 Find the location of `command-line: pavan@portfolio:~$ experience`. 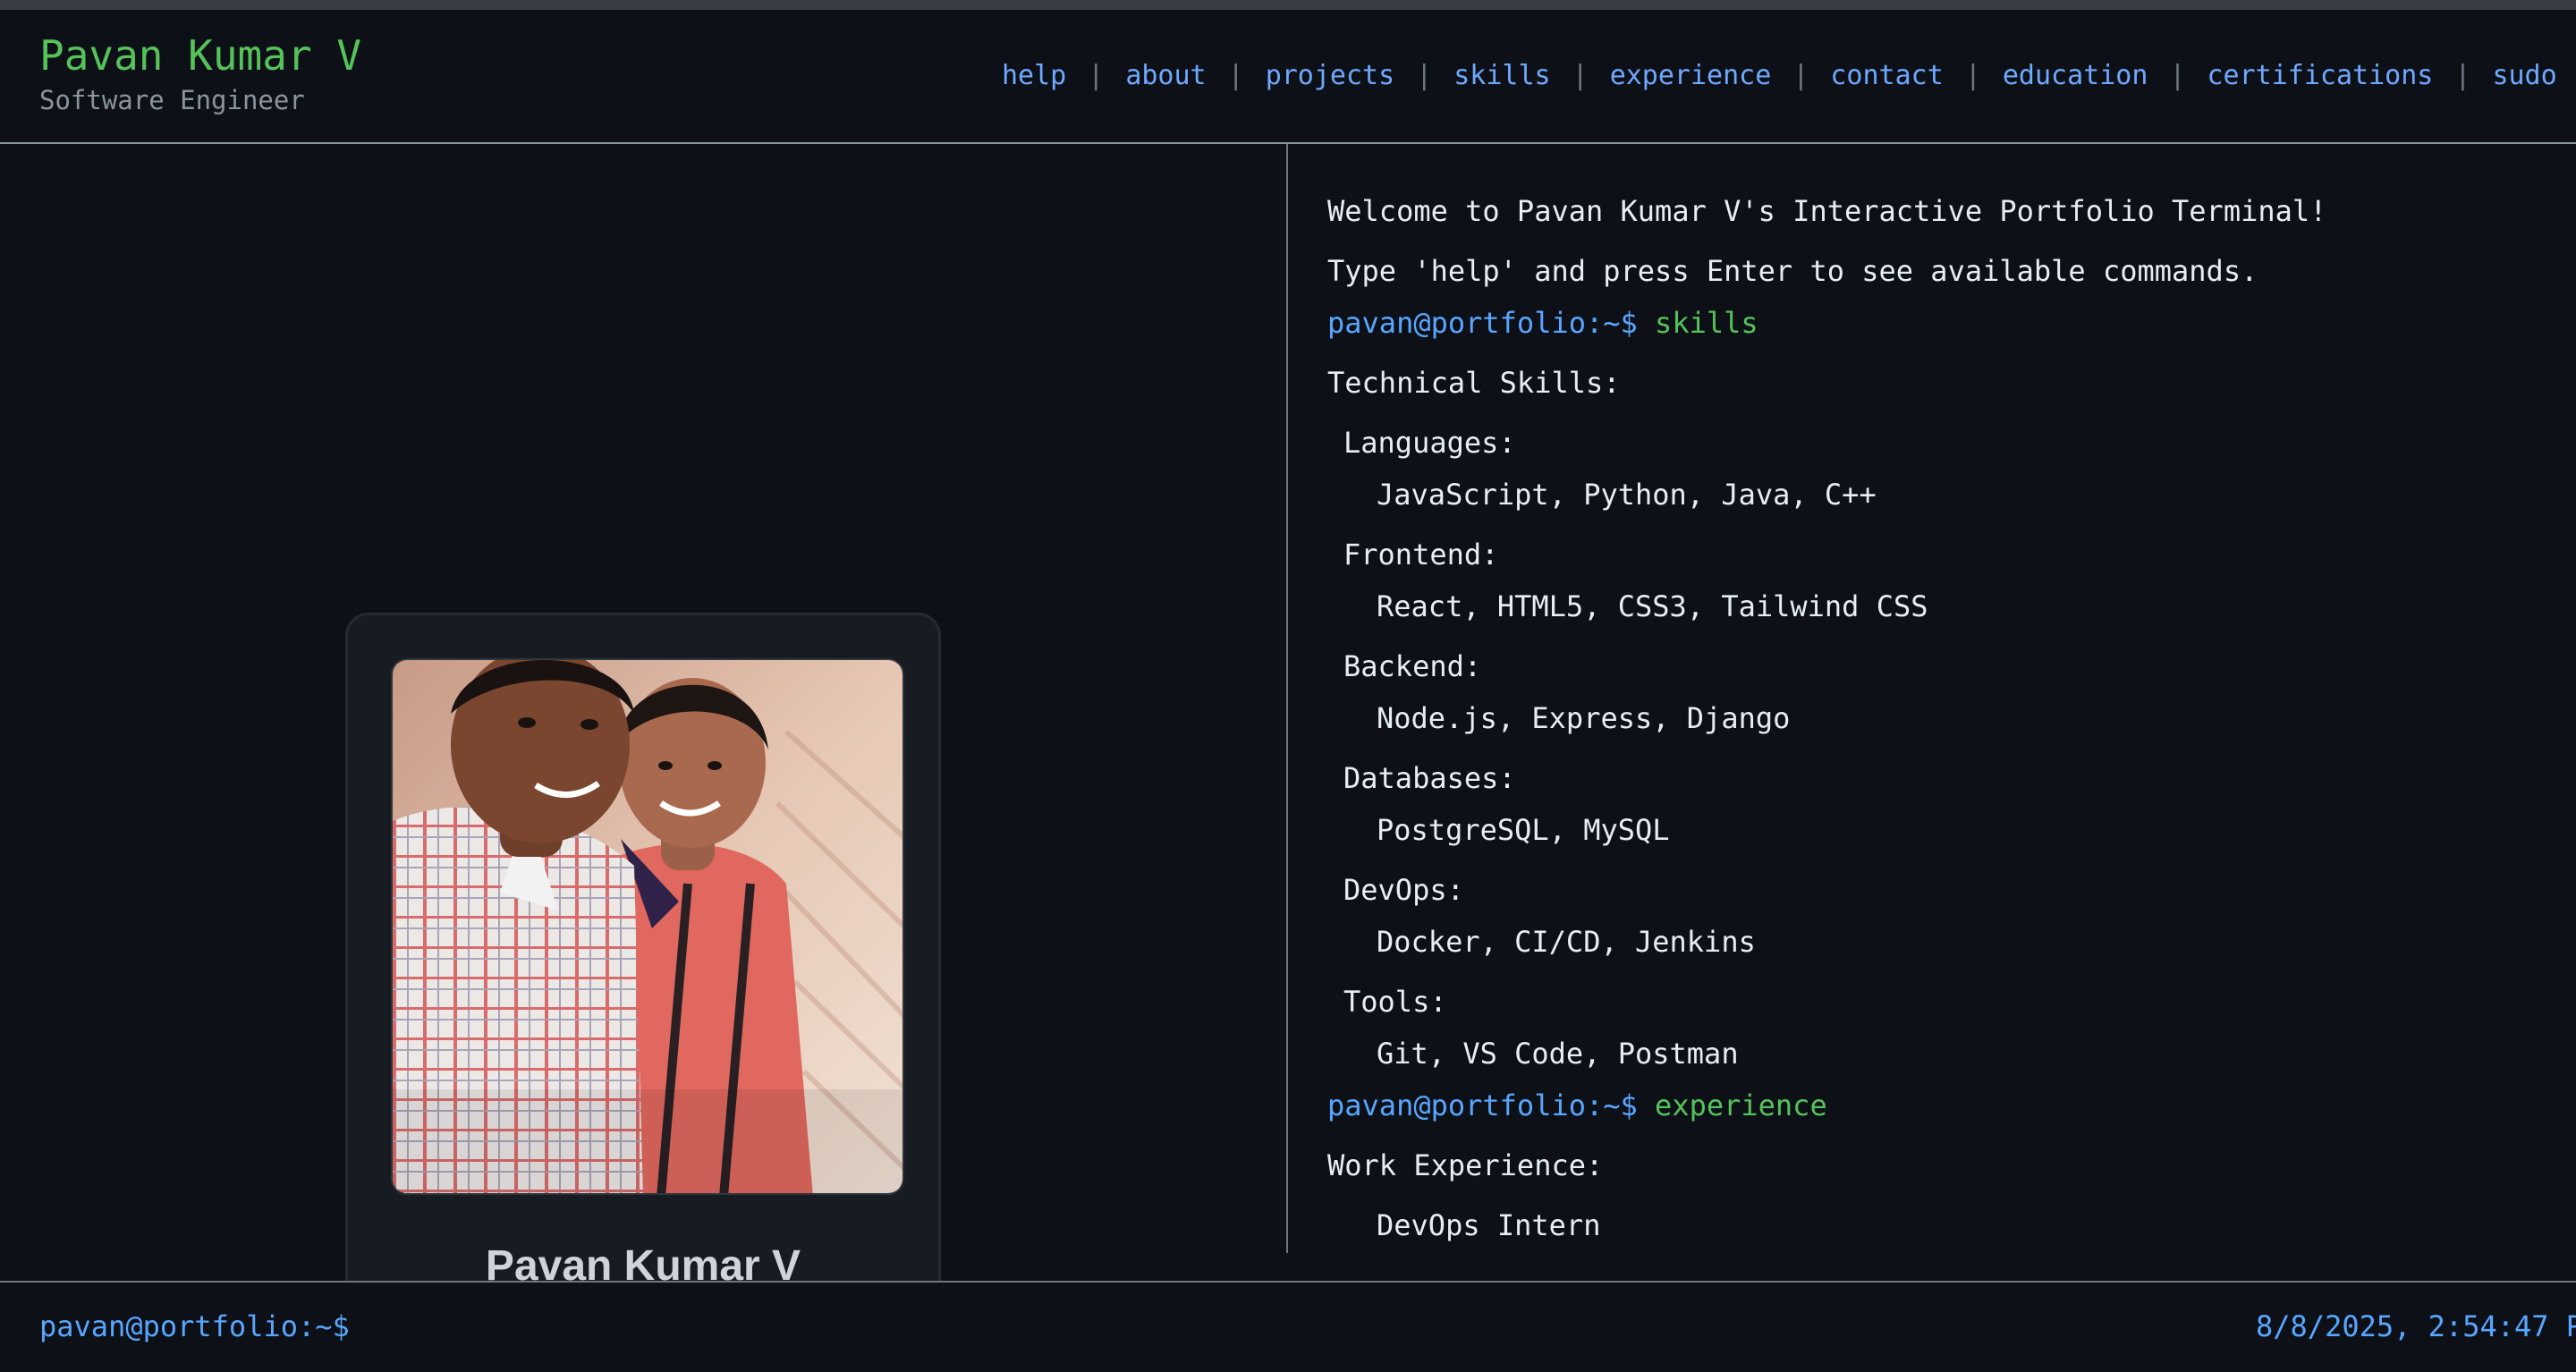

command-line: pavan@portfolio:~$ experience is located at coordinates (1577, 1105).